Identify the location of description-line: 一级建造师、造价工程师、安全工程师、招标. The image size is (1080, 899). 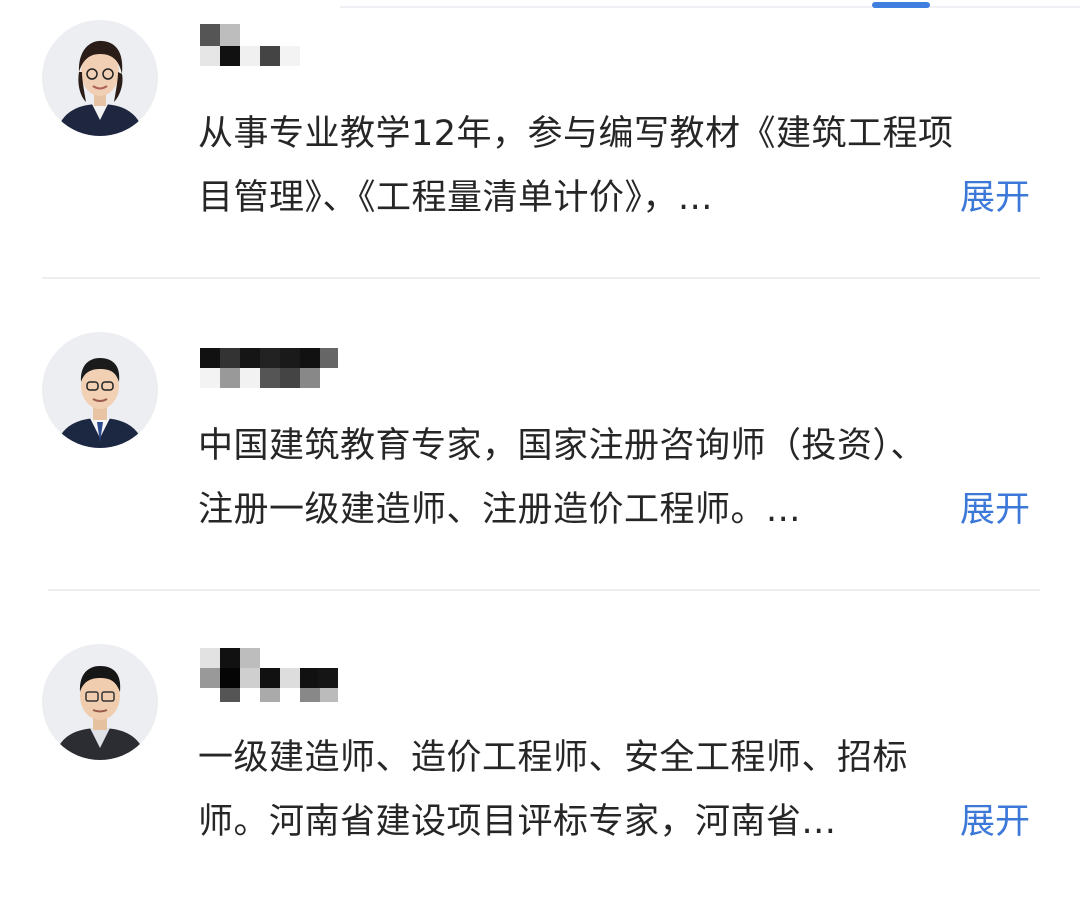
(553, 758).